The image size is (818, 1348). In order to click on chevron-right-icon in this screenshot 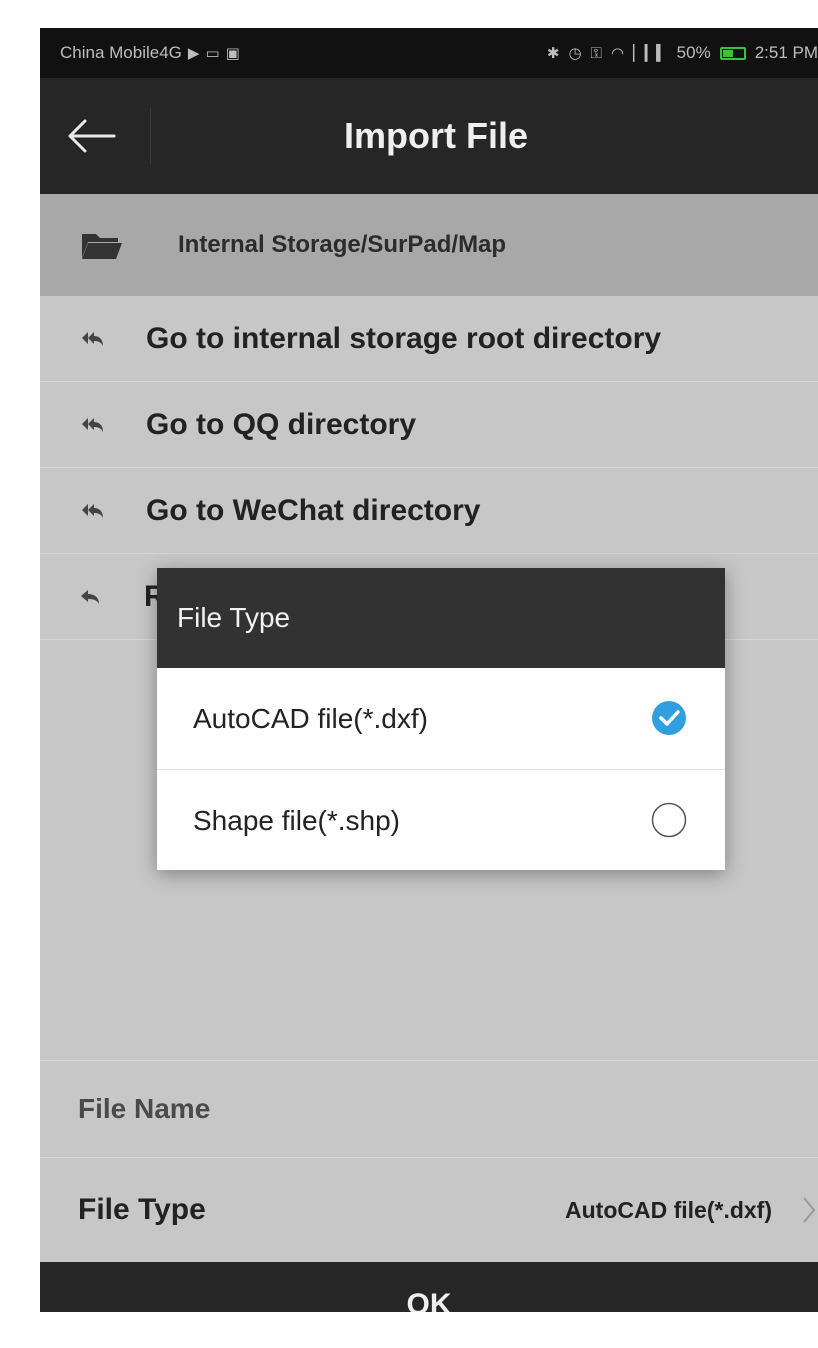, I will do `click(809, 1210)`.